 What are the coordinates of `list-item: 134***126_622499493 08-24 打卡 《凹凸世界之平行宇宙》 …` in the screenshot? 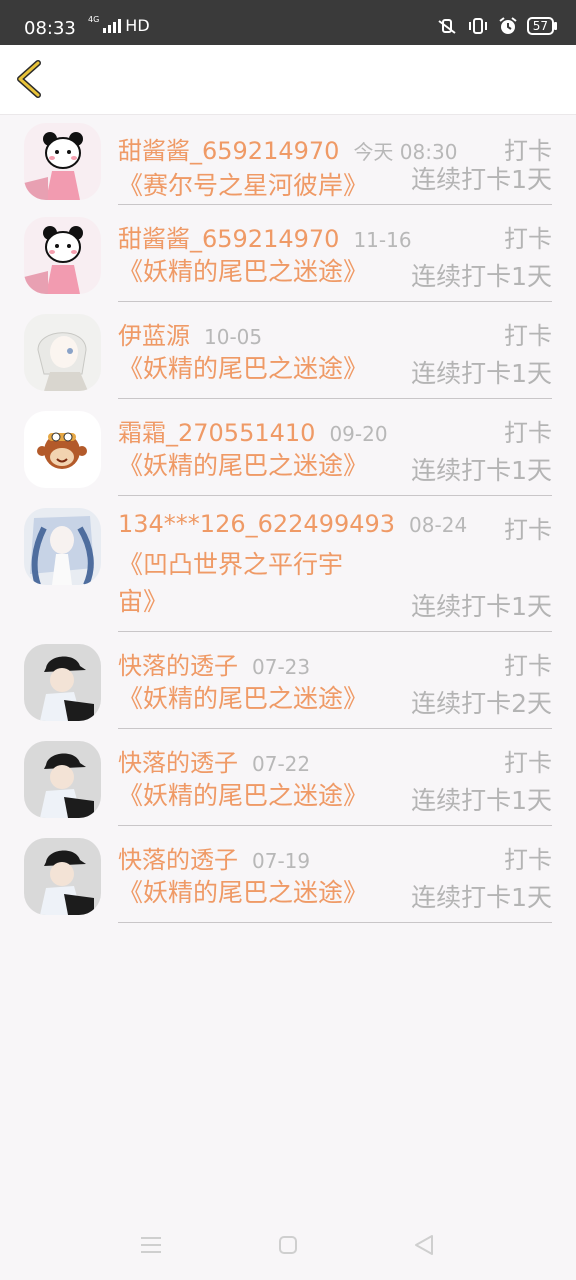 It's located at (288, 564).